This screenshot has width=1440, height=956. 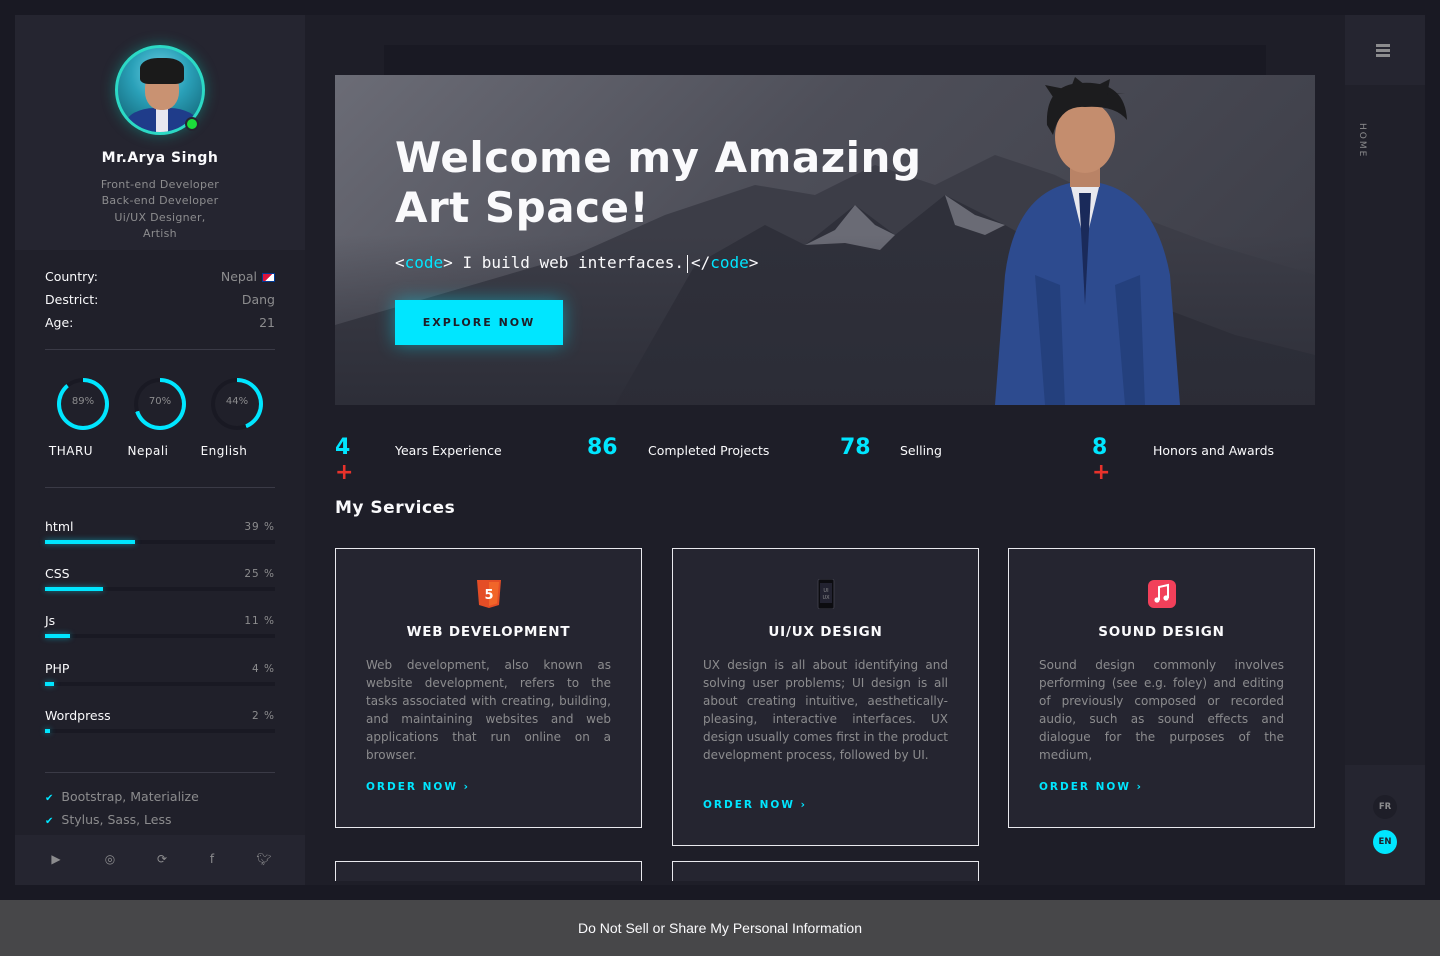 I want to click on profile-role: Artish, so click(x=160, y=233).